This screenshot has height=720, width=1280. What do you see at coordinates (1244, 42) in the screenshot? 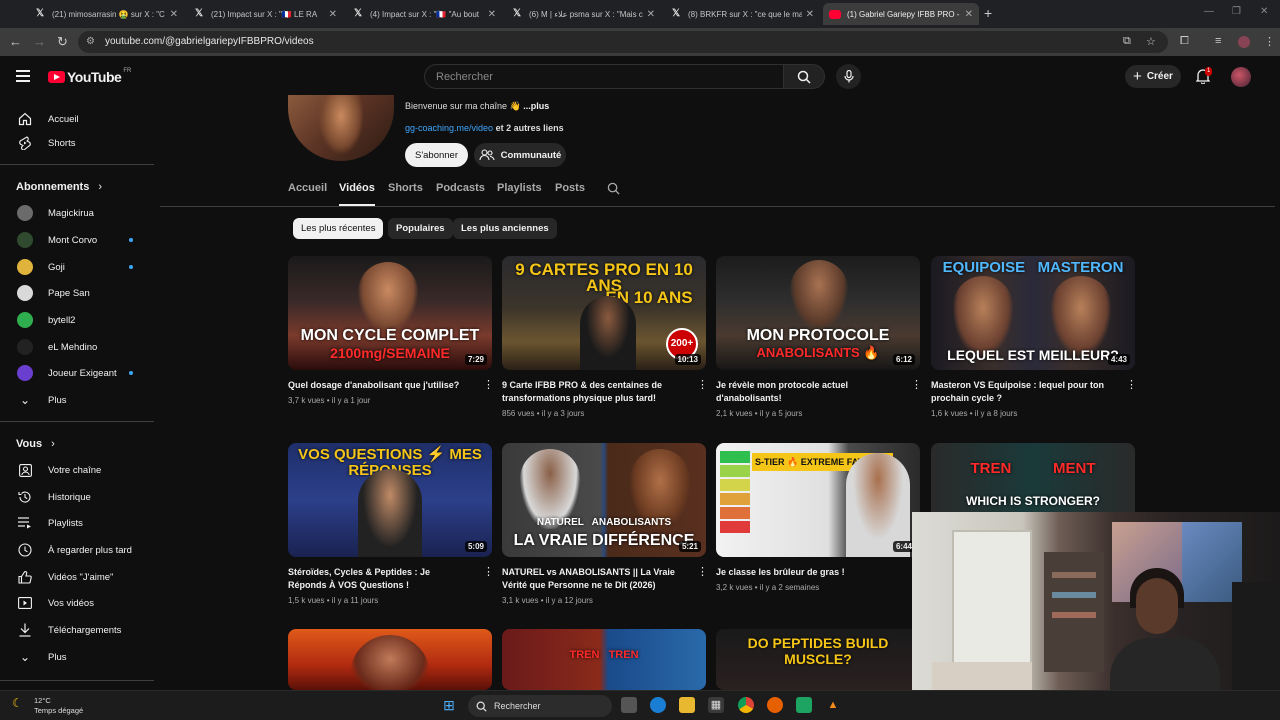
I see `profile-avatar` at bounding box center [1244, 42].